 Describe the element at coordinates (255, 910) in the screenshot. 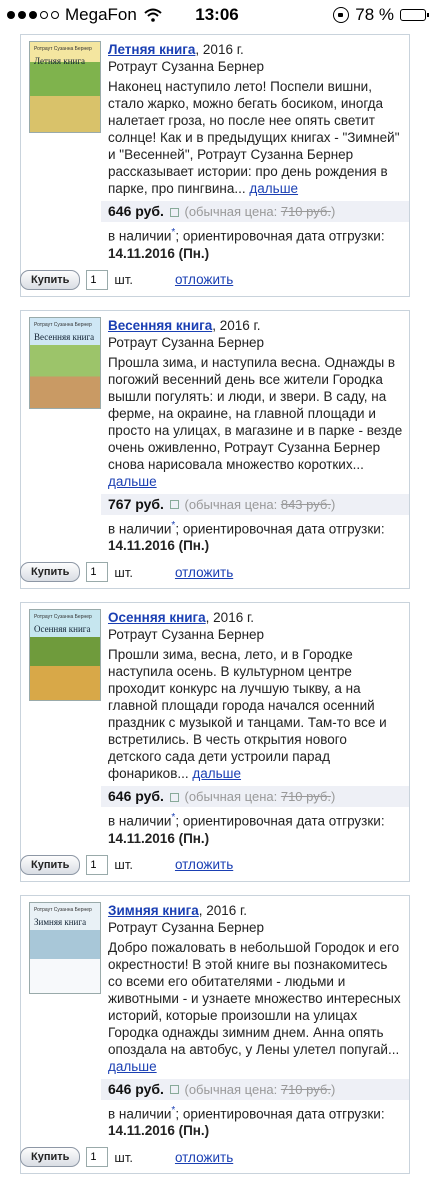

I see `book-title-line: Зимняя книга, 2016 г.` at that location.